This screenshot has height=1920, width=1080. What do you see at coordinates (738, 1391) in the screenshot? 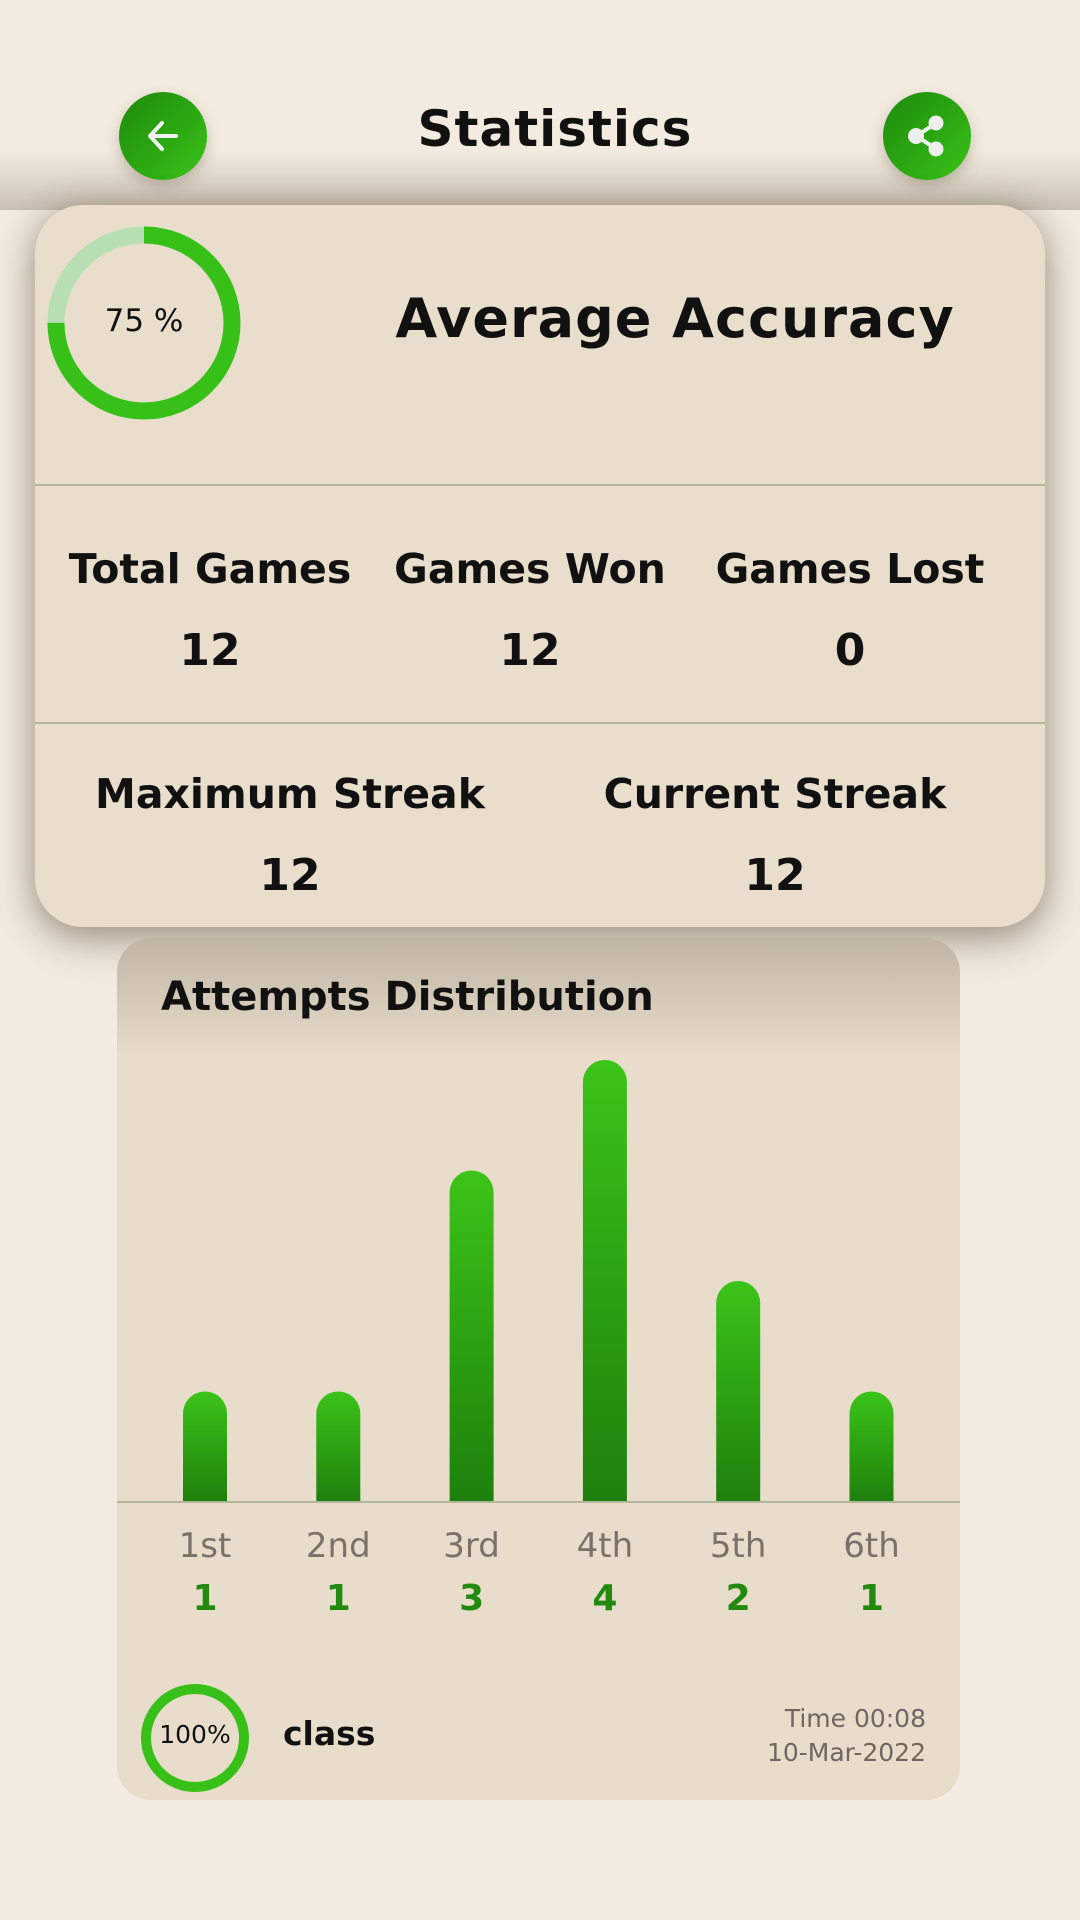
I see `bar-5th` at bounding box center [738, 1391].